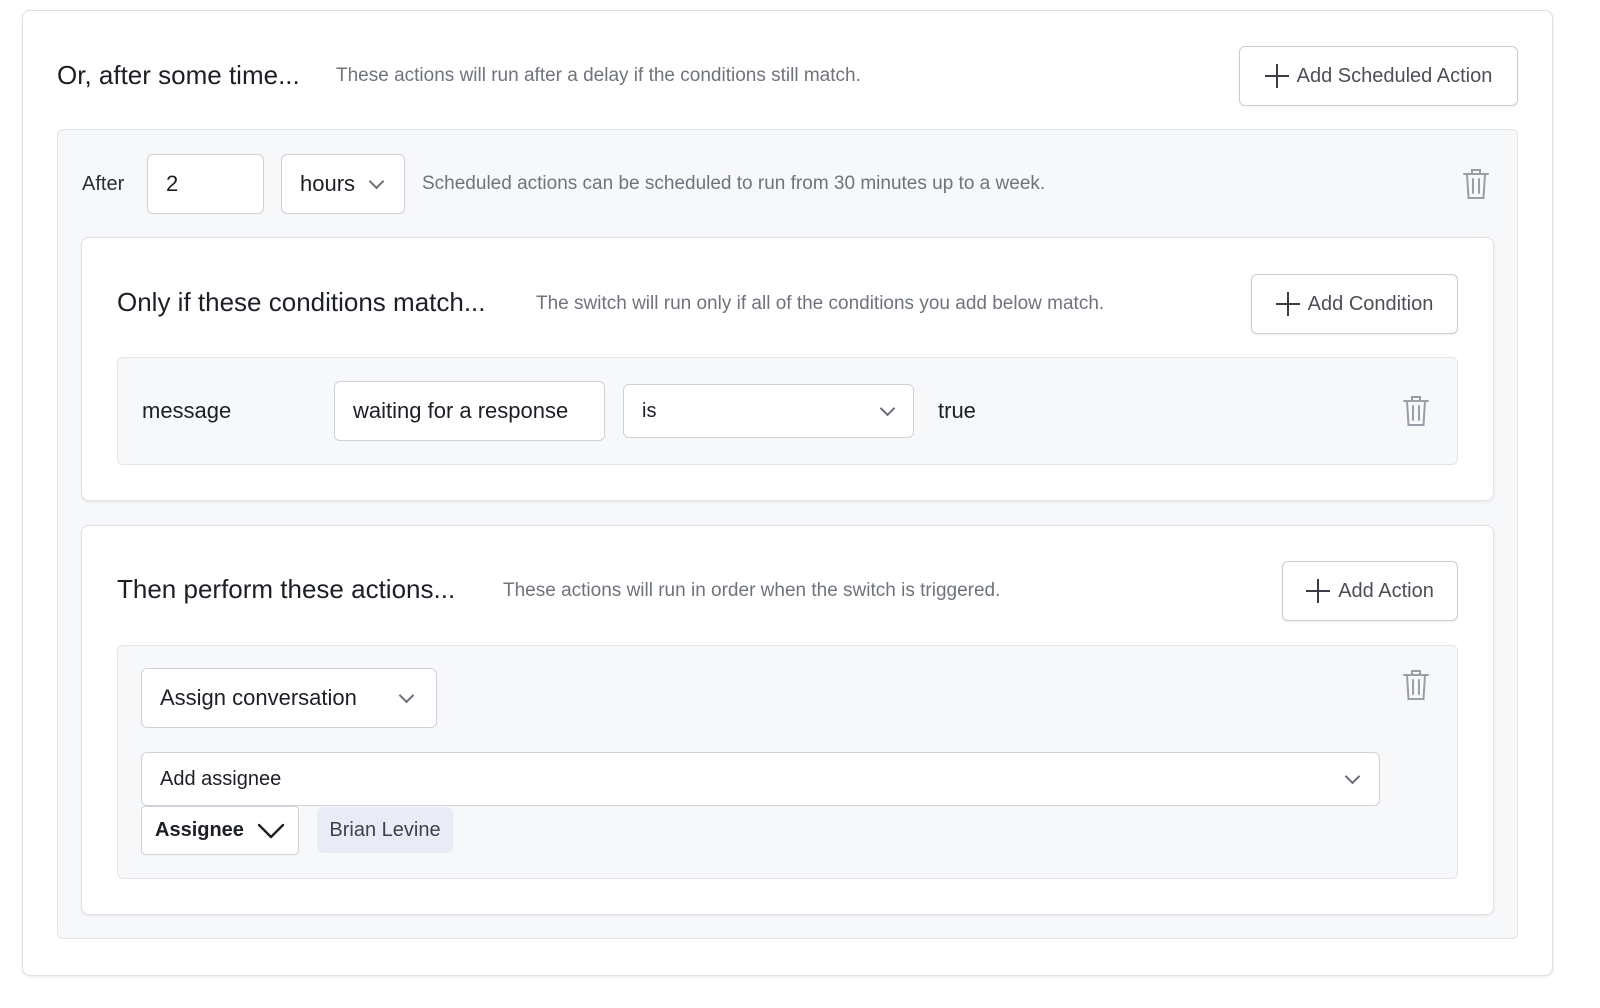 The image size is (1600, 1008). I want to click on action-type-text: Assign conversation, so click(258, 697).